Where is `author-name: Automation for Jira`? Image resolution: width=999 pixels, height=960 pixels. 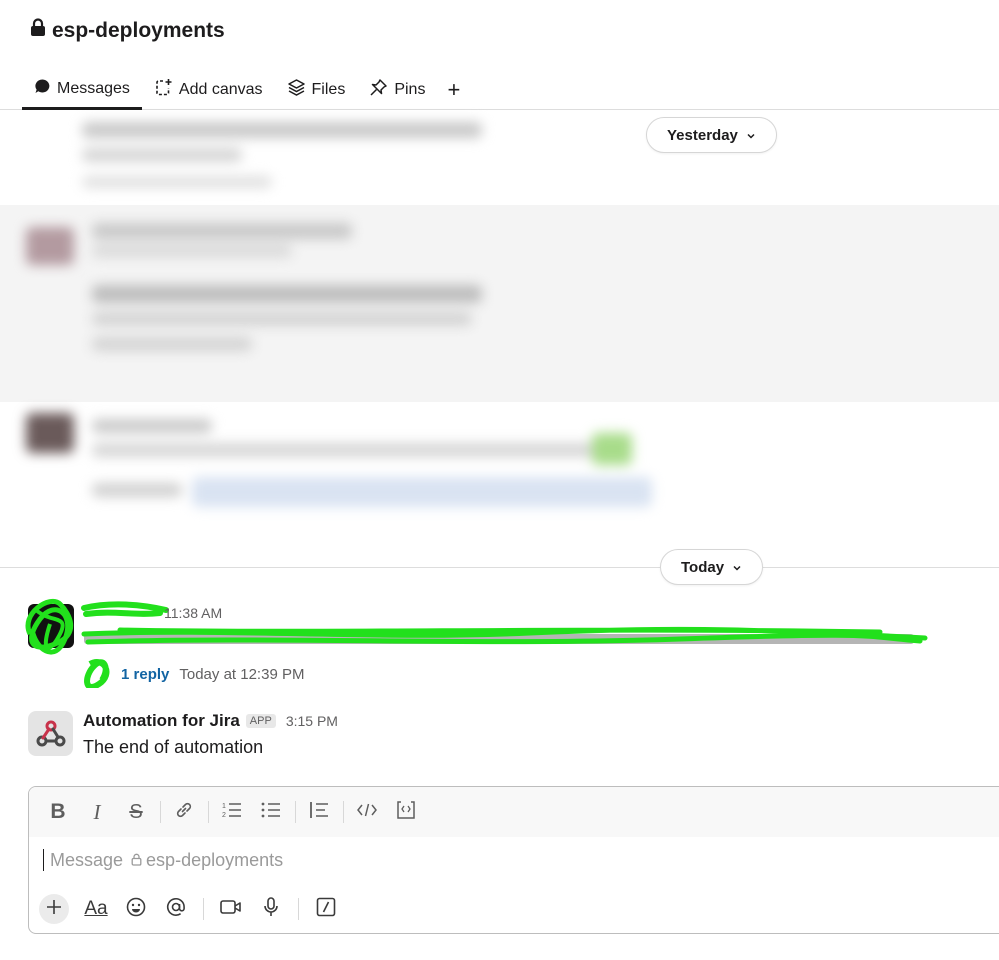 author-name: Automation for Jira is located at coordinates (161, 721).